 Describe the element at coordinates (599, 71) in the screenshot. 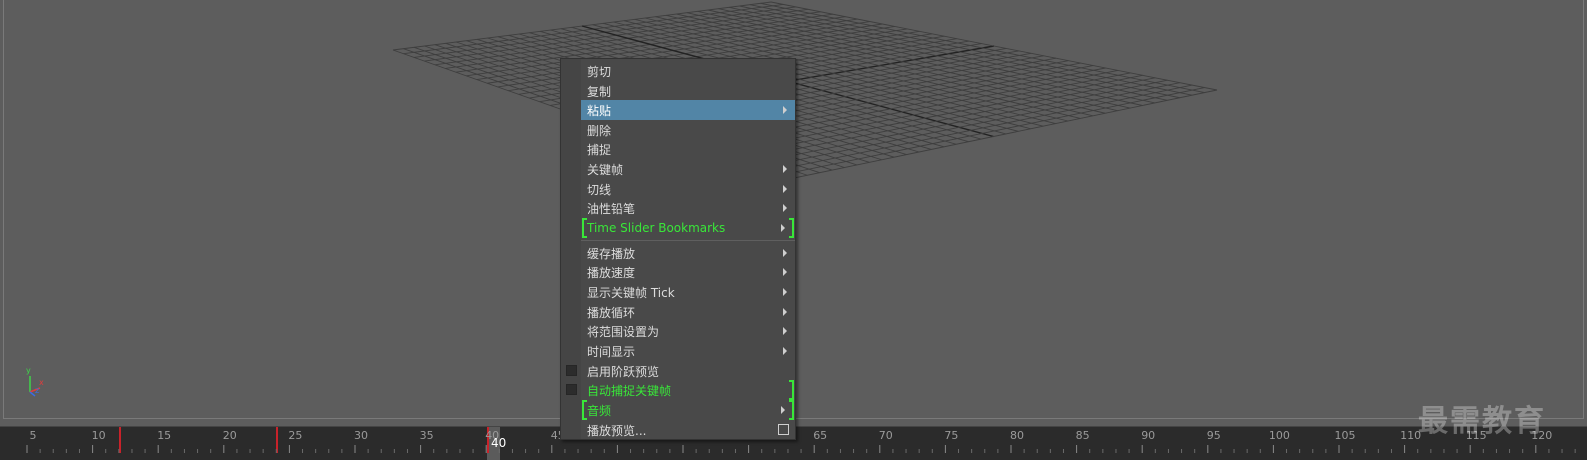

I see `menu-item-label: 剪切` at that location.